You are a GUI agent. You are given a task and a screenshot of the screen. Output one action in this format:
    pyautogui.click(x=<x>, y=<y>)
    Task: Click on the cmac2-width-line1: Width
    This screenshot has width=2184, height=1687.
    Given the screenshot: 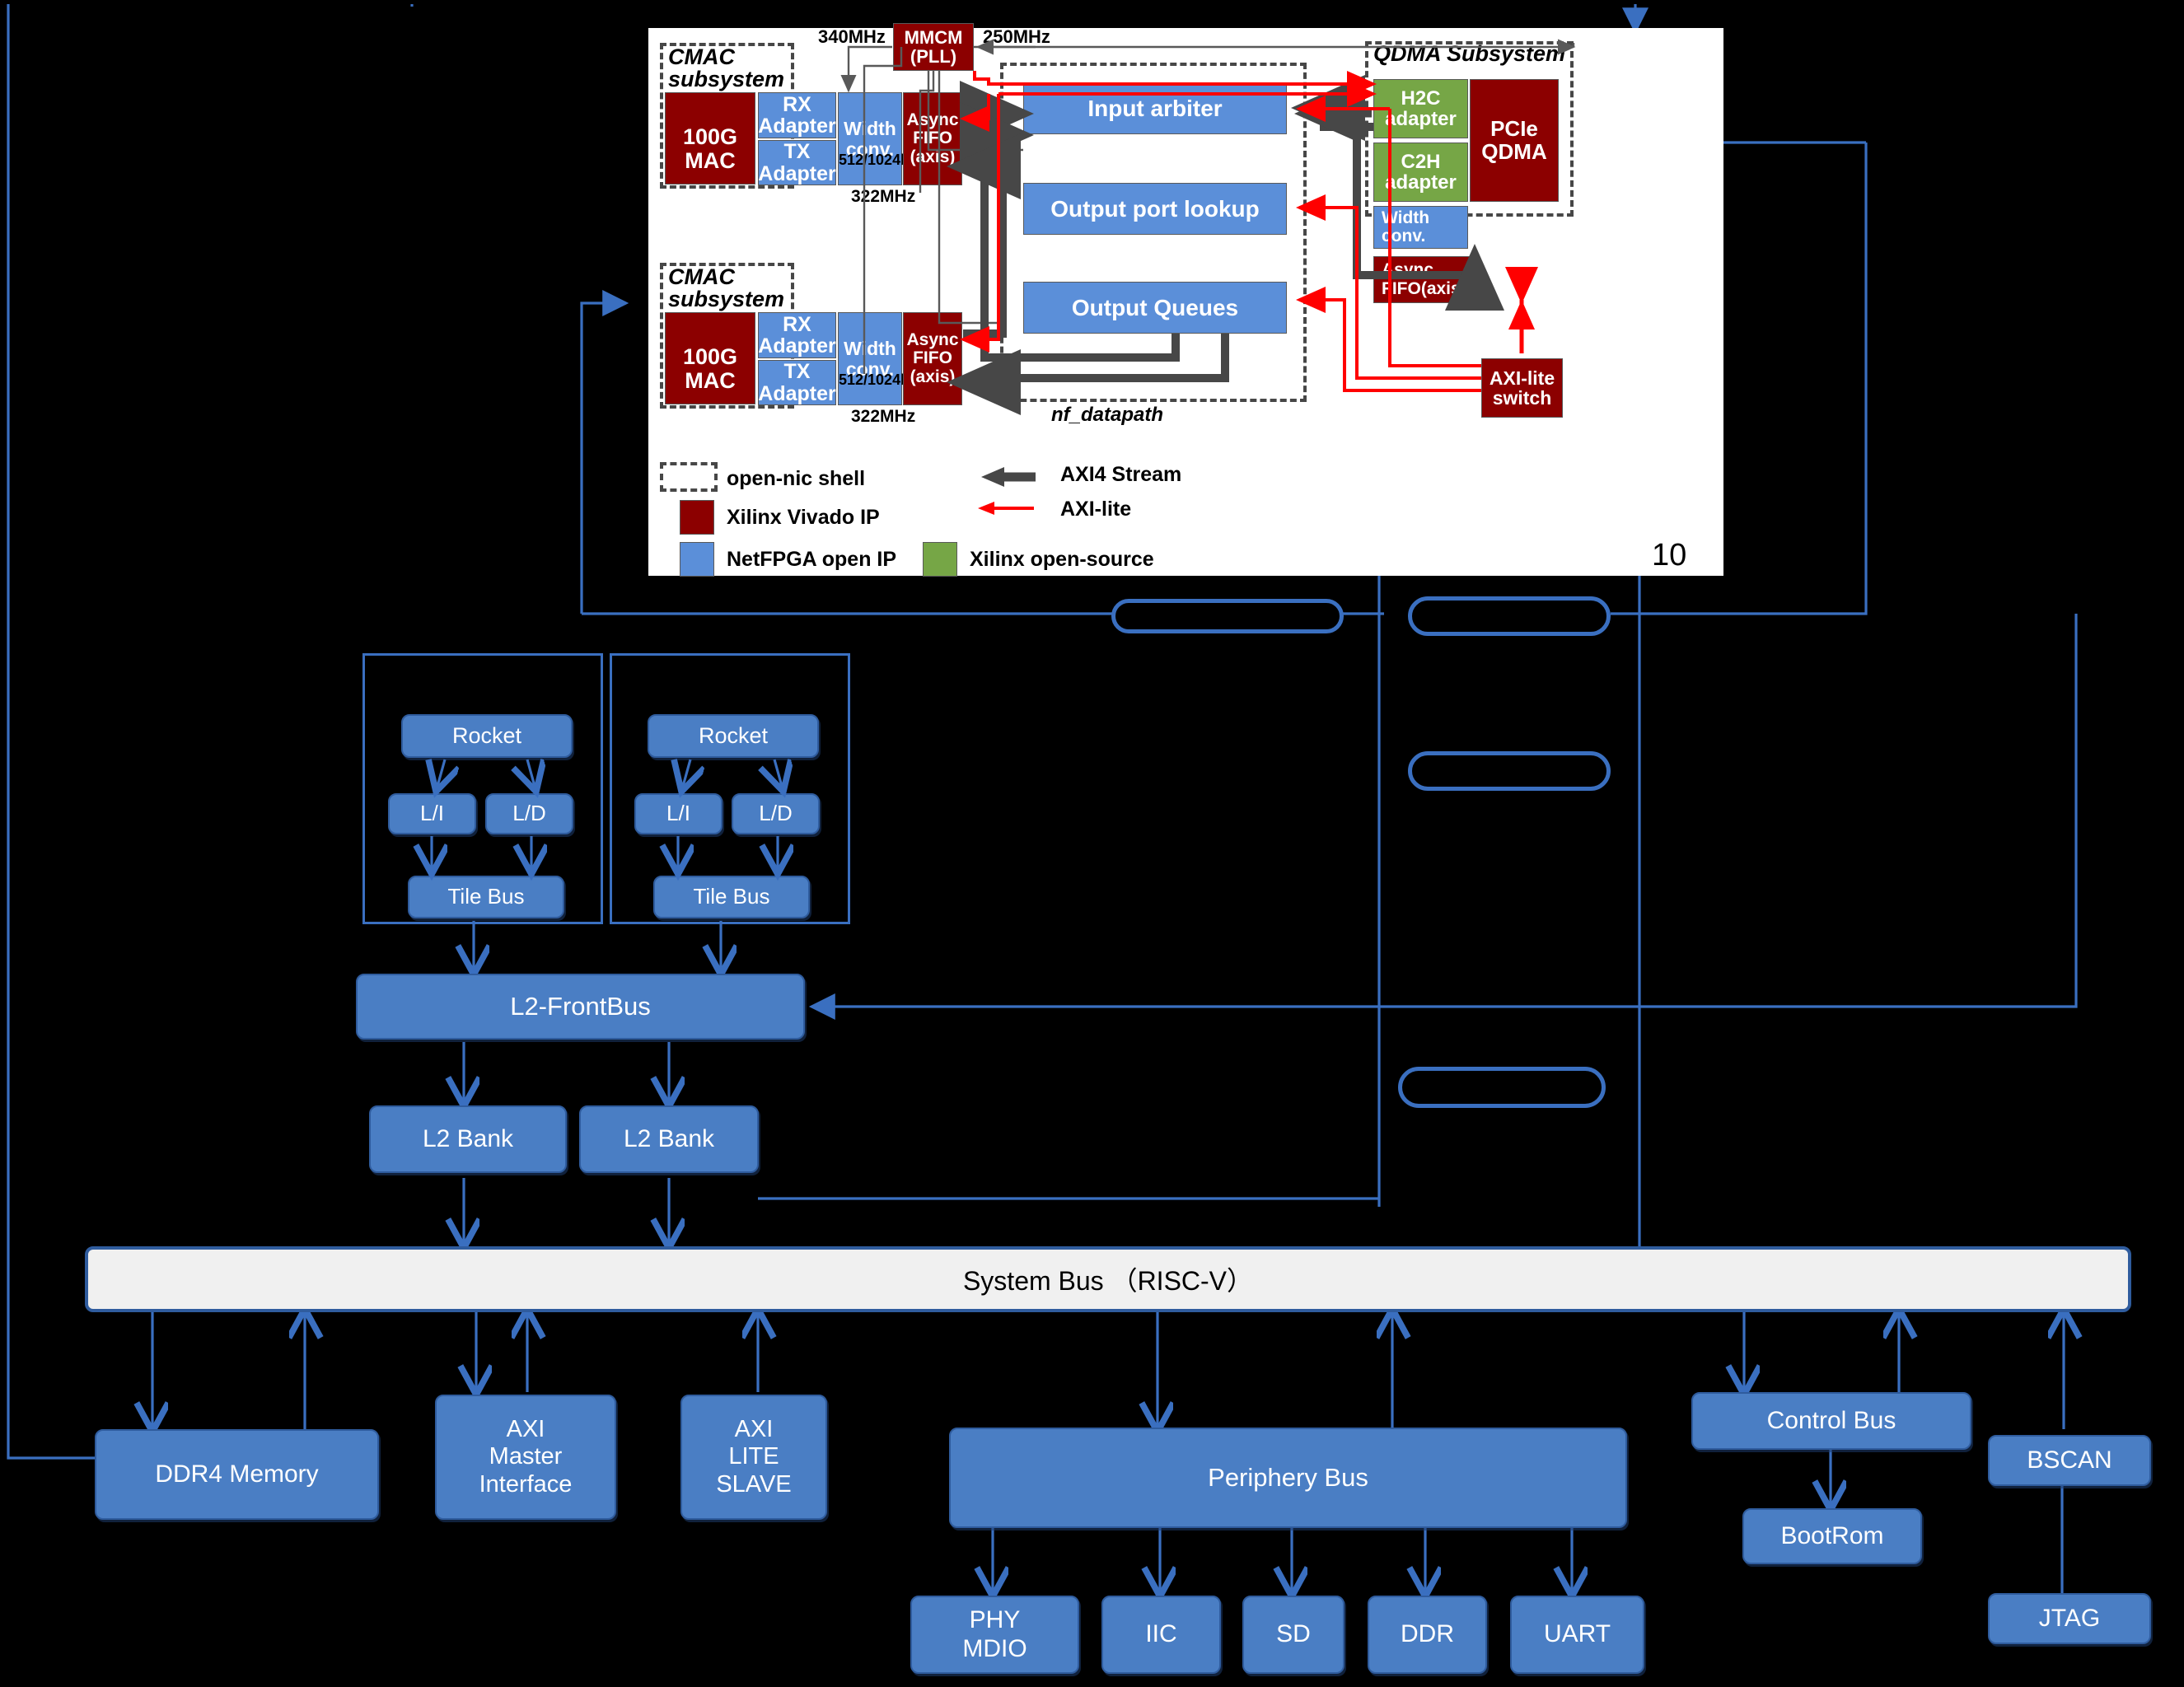 What is the action you would take?
    pyautogui.click(x=870, y=349)
    